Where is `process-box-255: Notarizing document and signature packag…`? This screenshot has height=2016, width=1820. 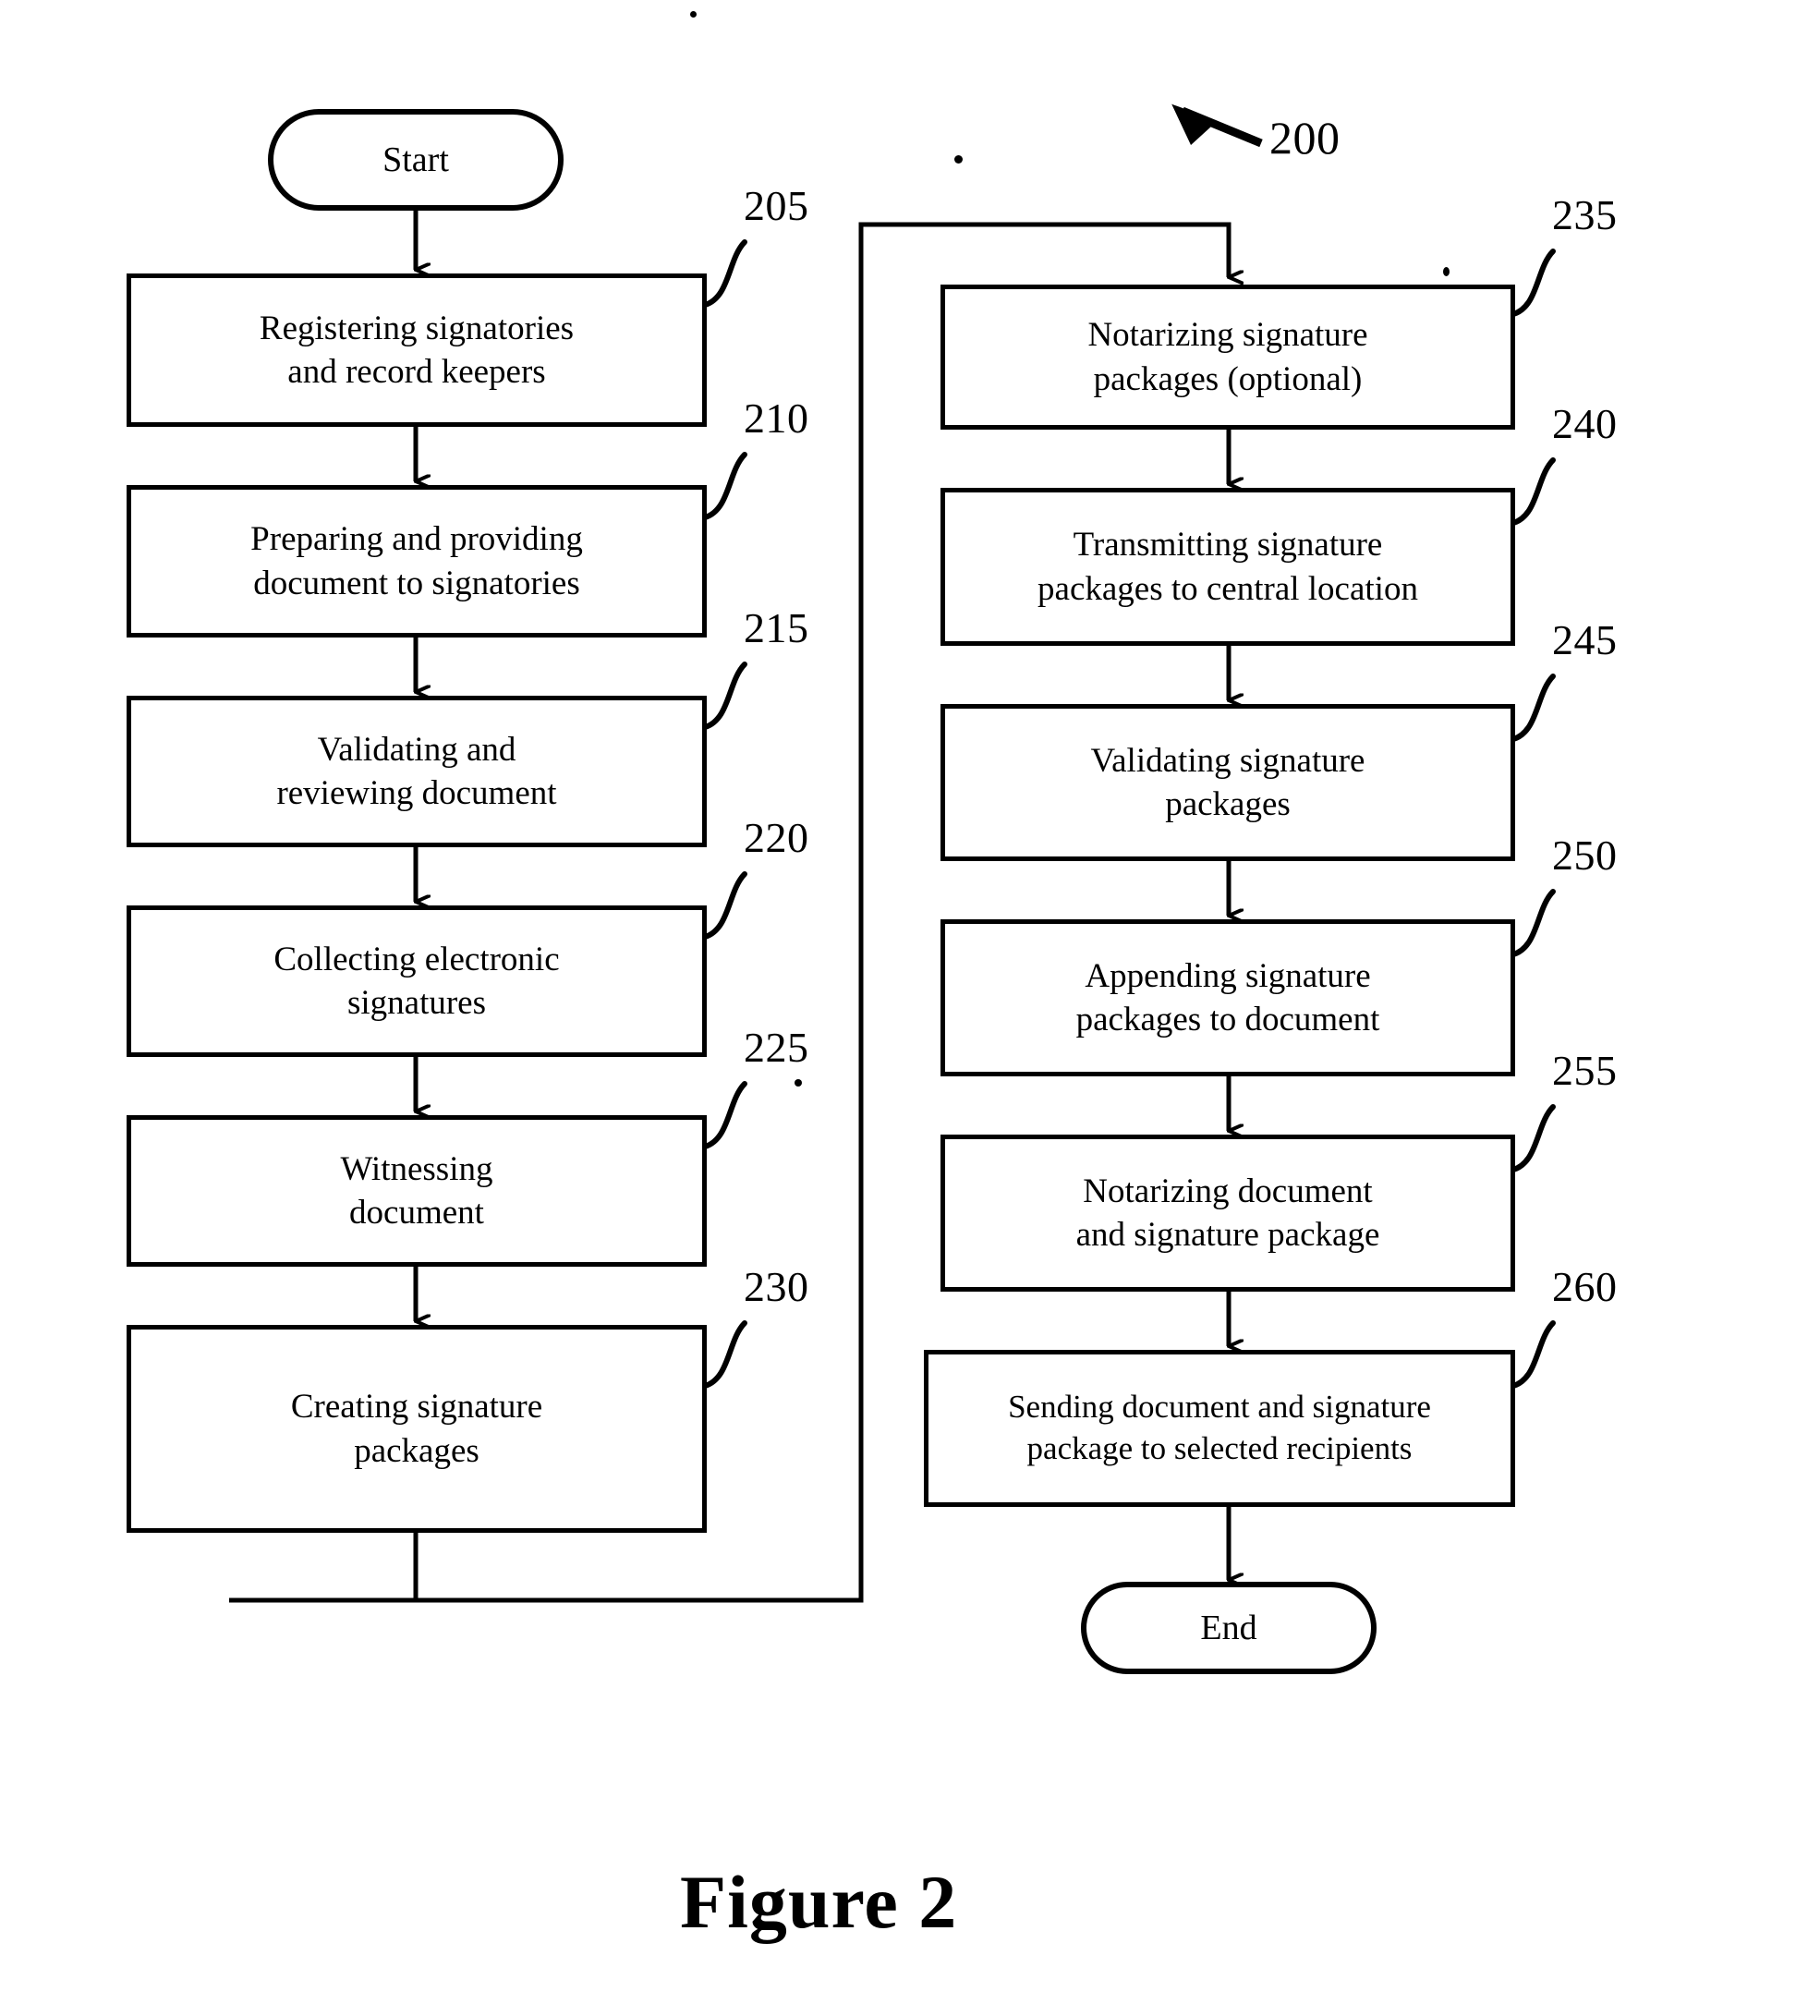 process-box-255: Notarizing document and signature packag… is located at coordinates (1227, 1213).